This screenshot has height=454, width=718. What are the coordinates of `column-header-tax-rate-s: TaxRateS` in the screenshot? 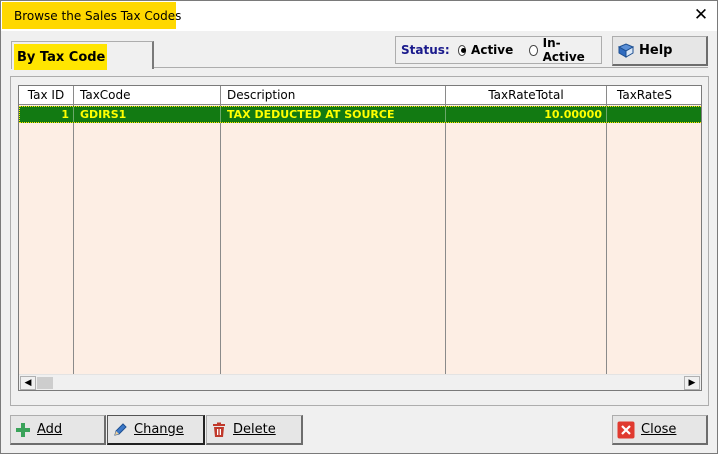 It's located at (654, 95).